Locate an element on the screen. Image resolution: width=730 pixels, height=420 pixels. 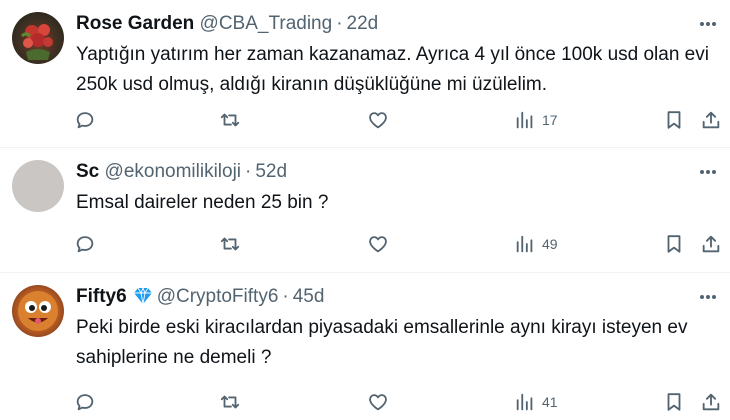
verified-icon is located at coordinates (143, 300).